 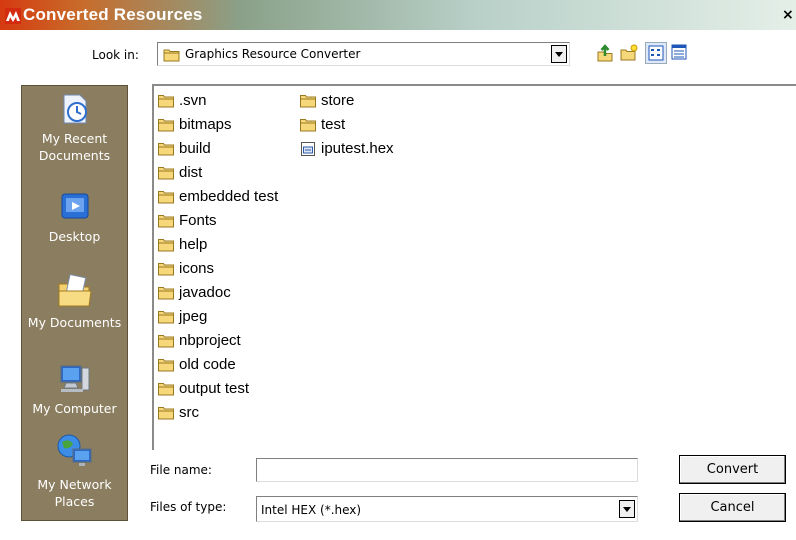 I want to click on item-name: iputest.hex, so click(x=357, y=148).